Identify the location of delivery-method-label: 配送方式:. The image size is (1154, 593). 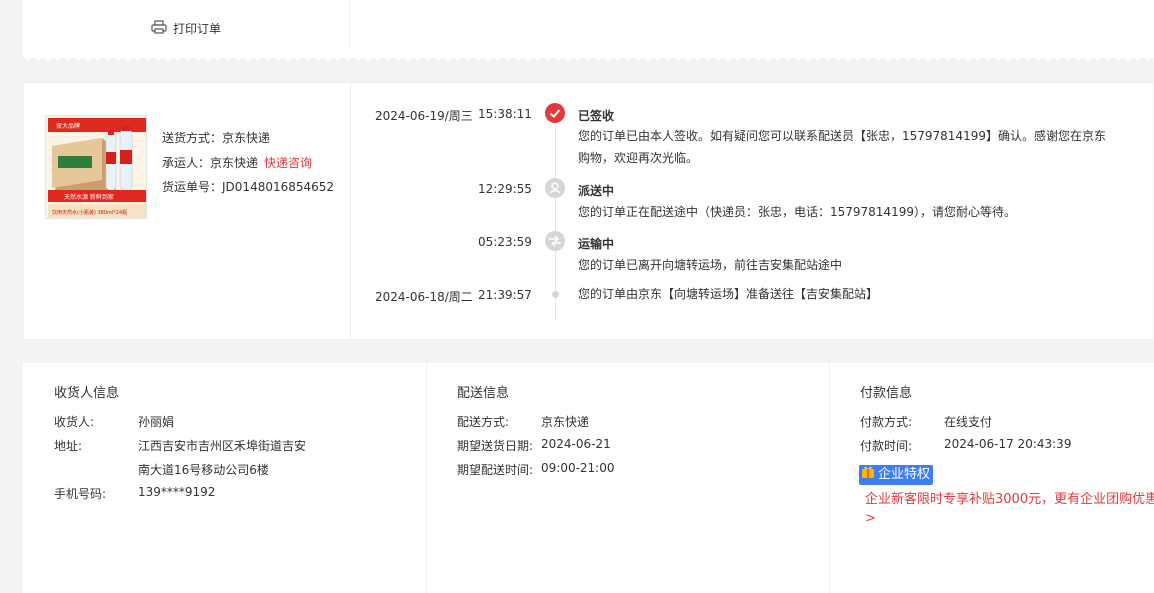
(483, 422).